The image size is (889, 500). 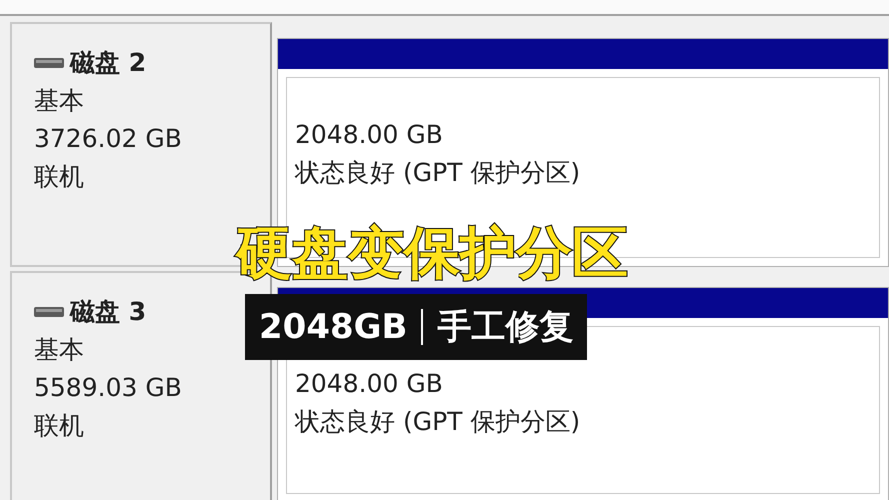 What do you see at coordinates (108, 139) in the screenshot?
I see `disk-size: 3726.02 GB` at bounding box center [108, 139].